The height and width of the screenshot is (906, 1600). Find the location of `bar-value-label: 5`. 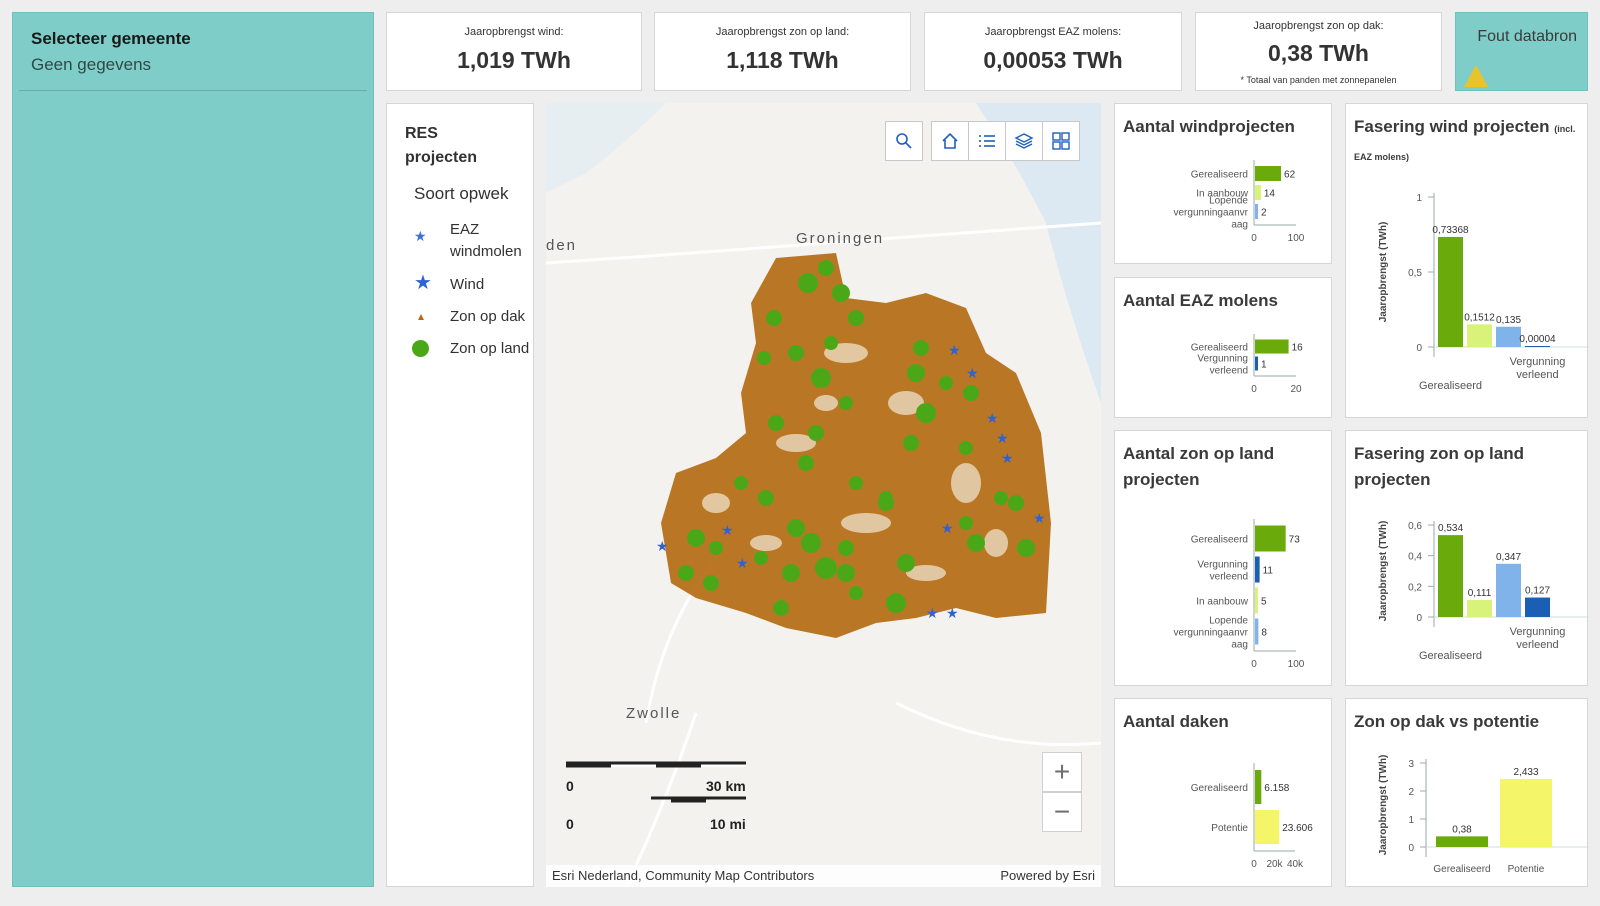

bar-value-label: 5 is located at coordinates (1264, 602).